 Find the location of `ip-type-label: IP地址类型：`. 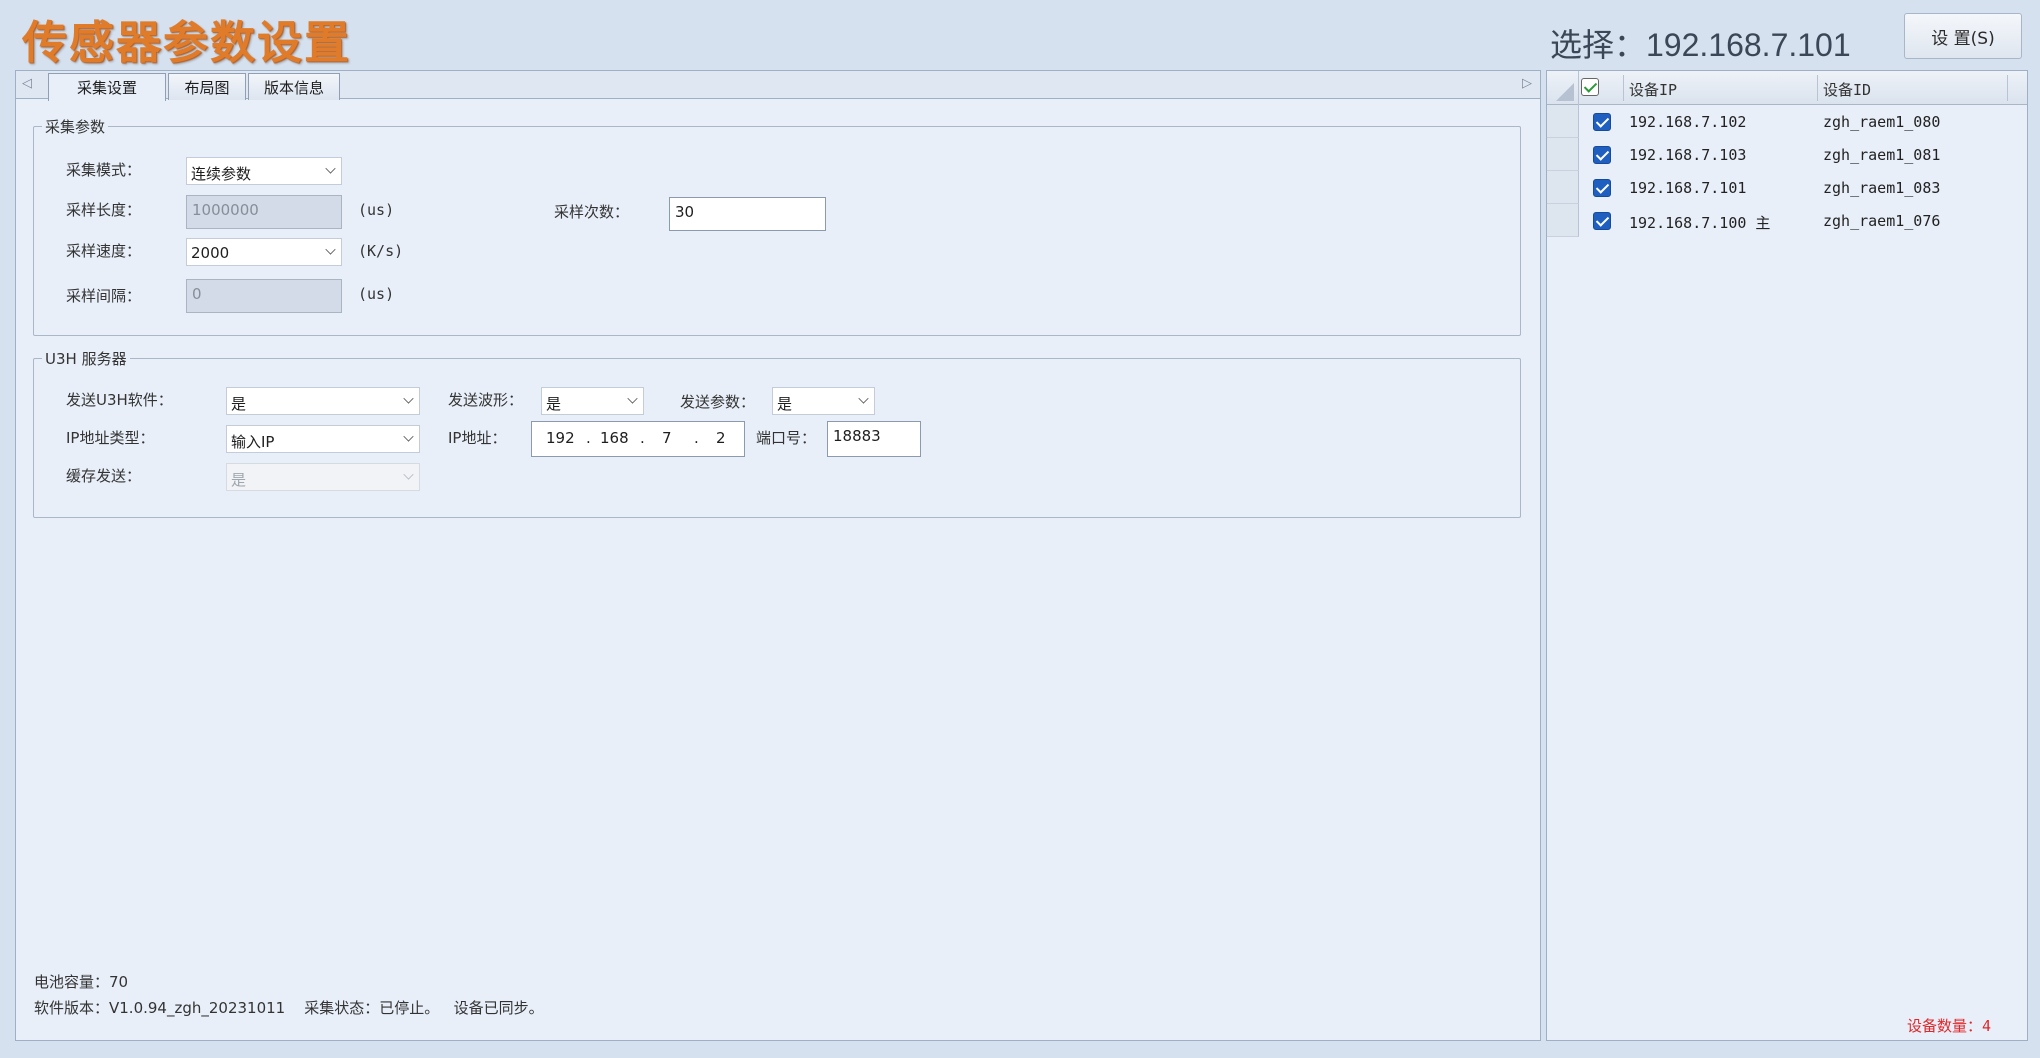

ip-type-label: IP地址类型： is located at coordinates (110, 438).